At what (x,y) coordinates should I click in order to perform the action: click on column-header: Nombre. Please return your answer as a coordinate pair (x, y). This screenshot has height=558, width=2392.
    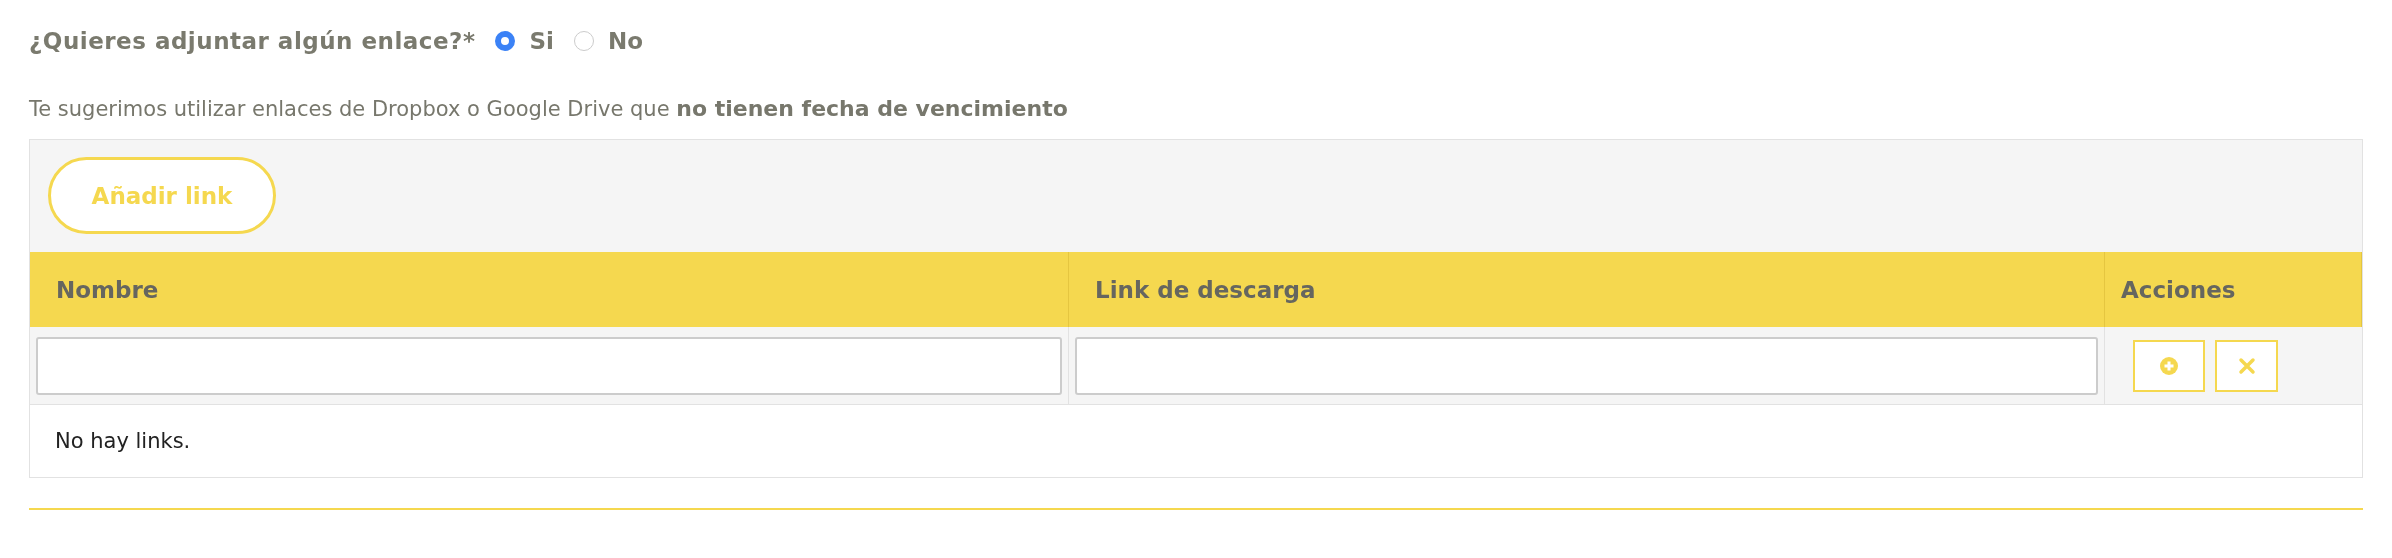
    Looking at the image, I should click on (549, 289).